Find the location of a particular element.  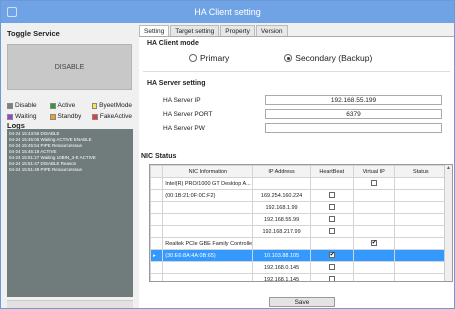

col-header-virtual-ip: Virtual IP is located at coordinates (373, 171).